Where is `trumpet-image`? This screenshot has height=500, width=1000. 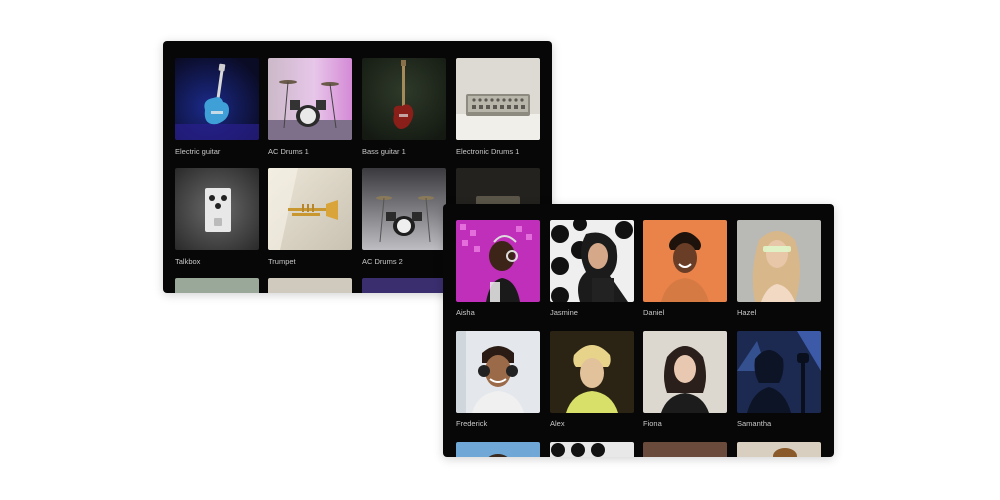 trumpet-image is located at coordinates (310, 209).